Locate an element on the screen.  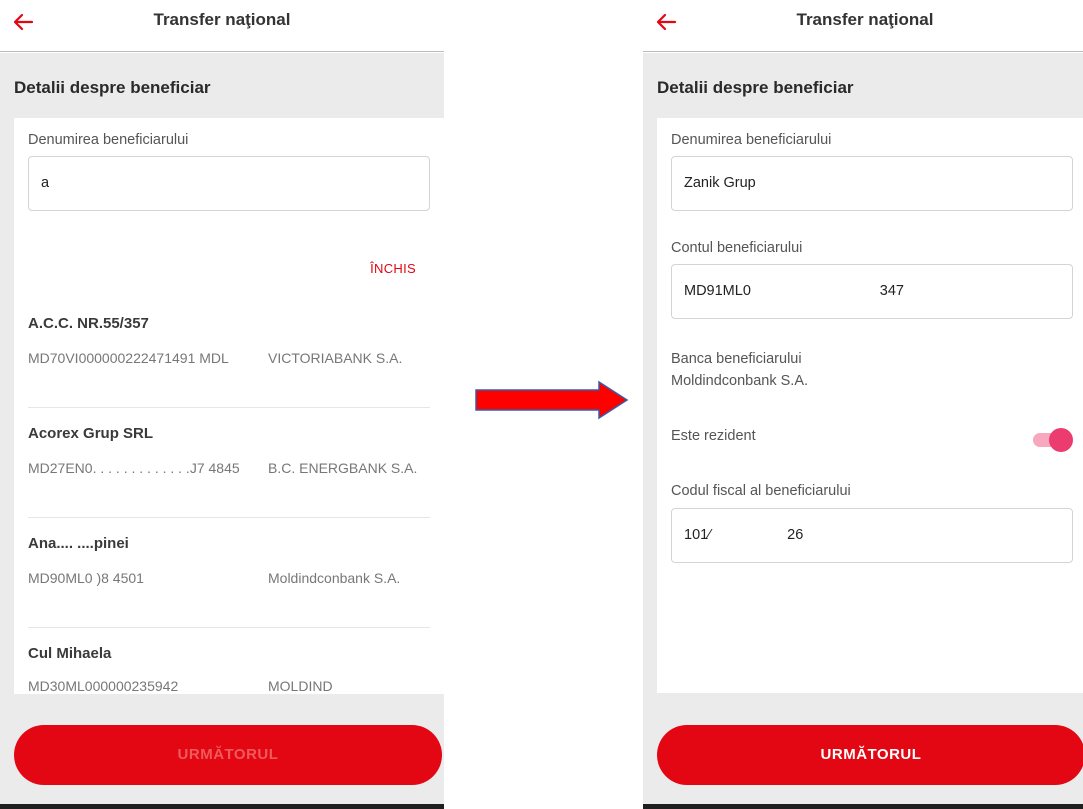
beneficiary-name-input: Zanik Grup is located at coordinates (872, 183).